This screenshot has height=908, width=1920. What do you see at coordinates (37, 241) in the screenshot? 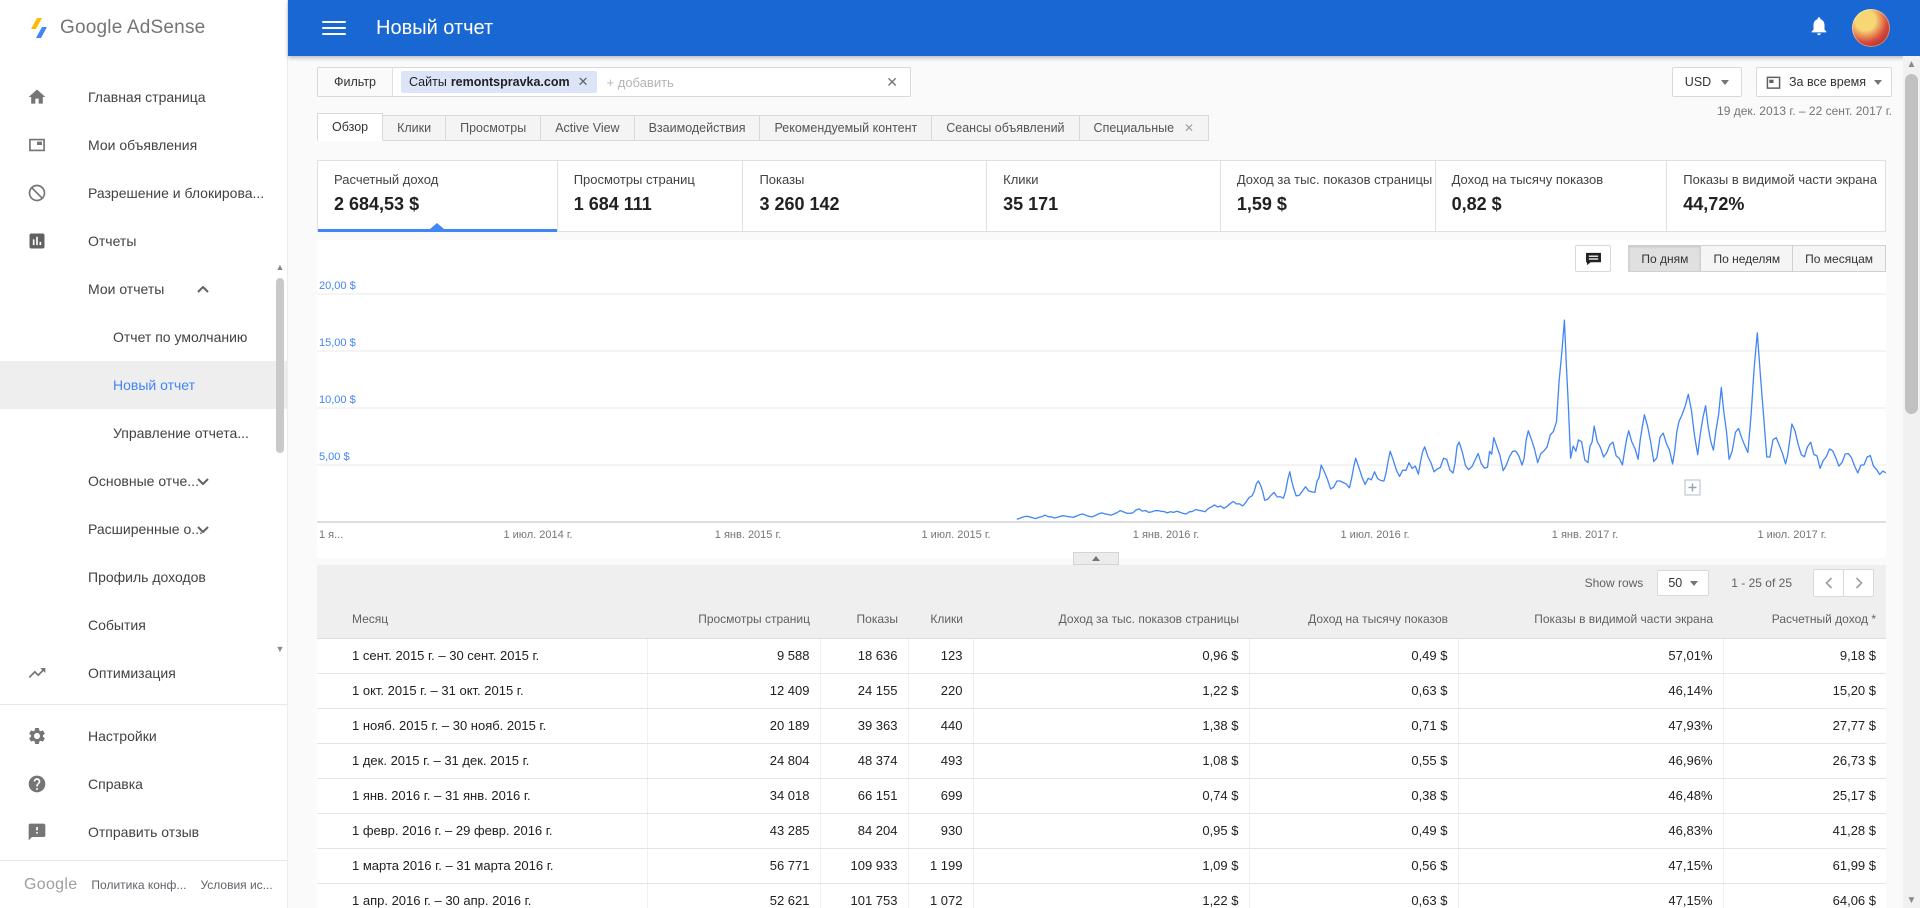
I see `reports-icon` at bounding box center [37, 241].